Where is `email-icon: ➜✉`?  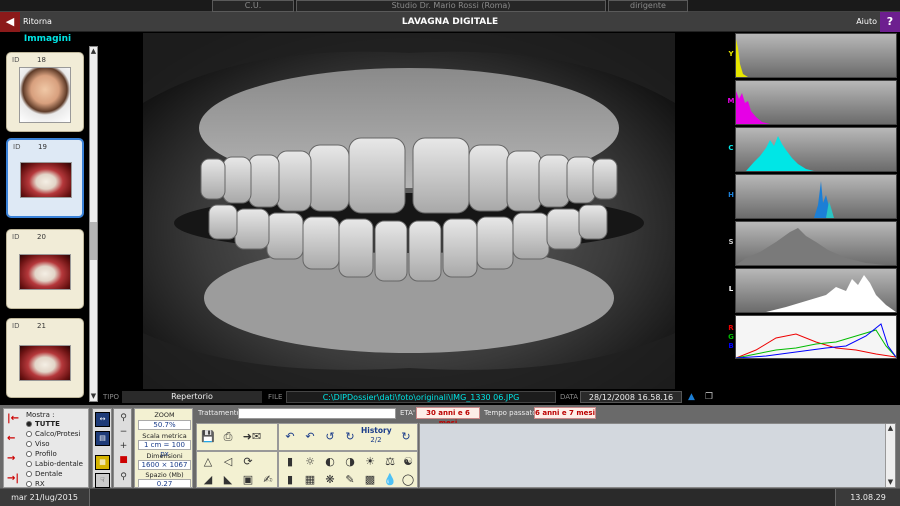 email-icon: ➜✉ is located at coordinates (252, 437).